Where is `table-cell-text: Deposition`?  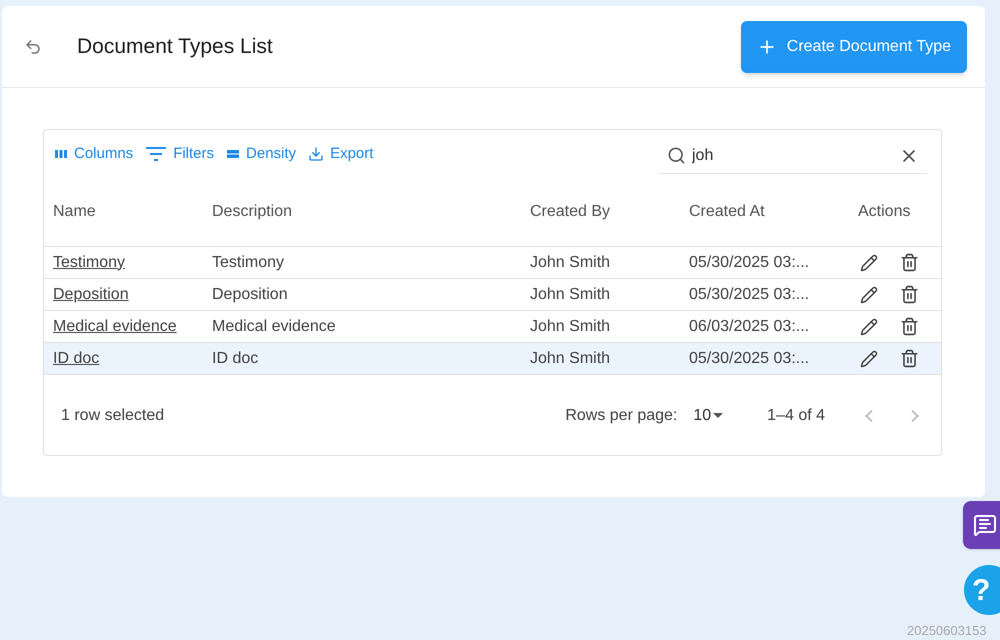
table-cell-text: Deposition is located at coordinates (250, 294).